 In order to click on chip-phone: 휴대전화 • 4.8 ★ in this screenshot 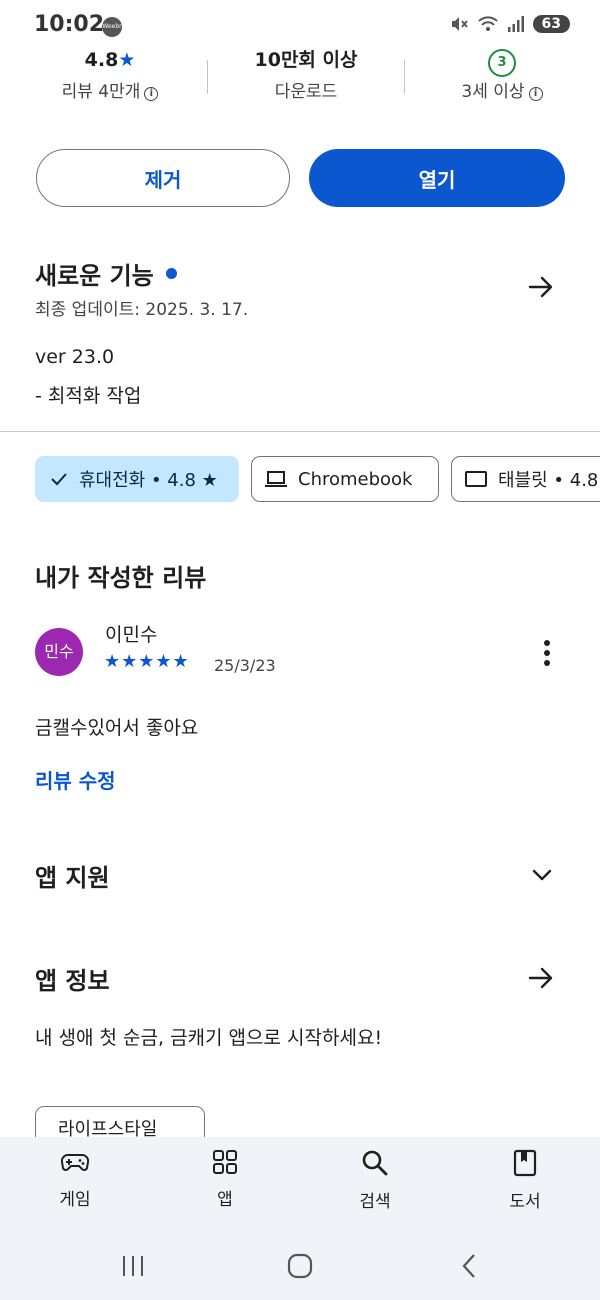, I will do `click(137, 479)`.